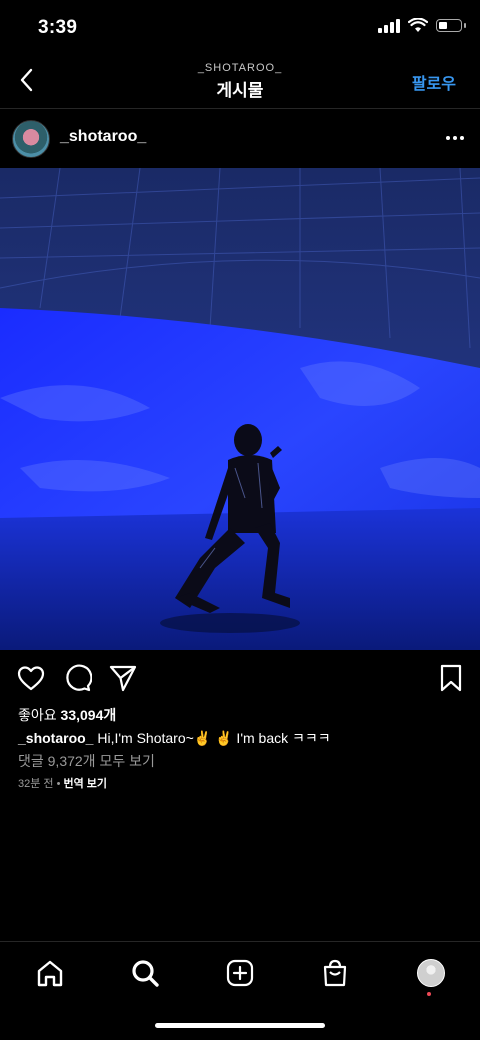  What do you see at coordinates (240, 678) in the screenshot?
I see `post-actions` at bounding box center [240, 678].